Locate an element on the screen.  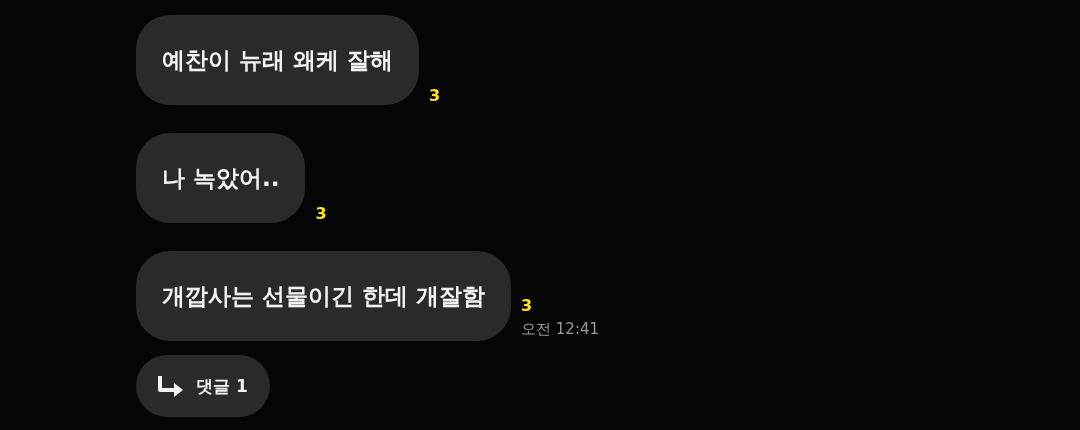
message-time: 오전 12:41 is located at coordinates (560, 329).